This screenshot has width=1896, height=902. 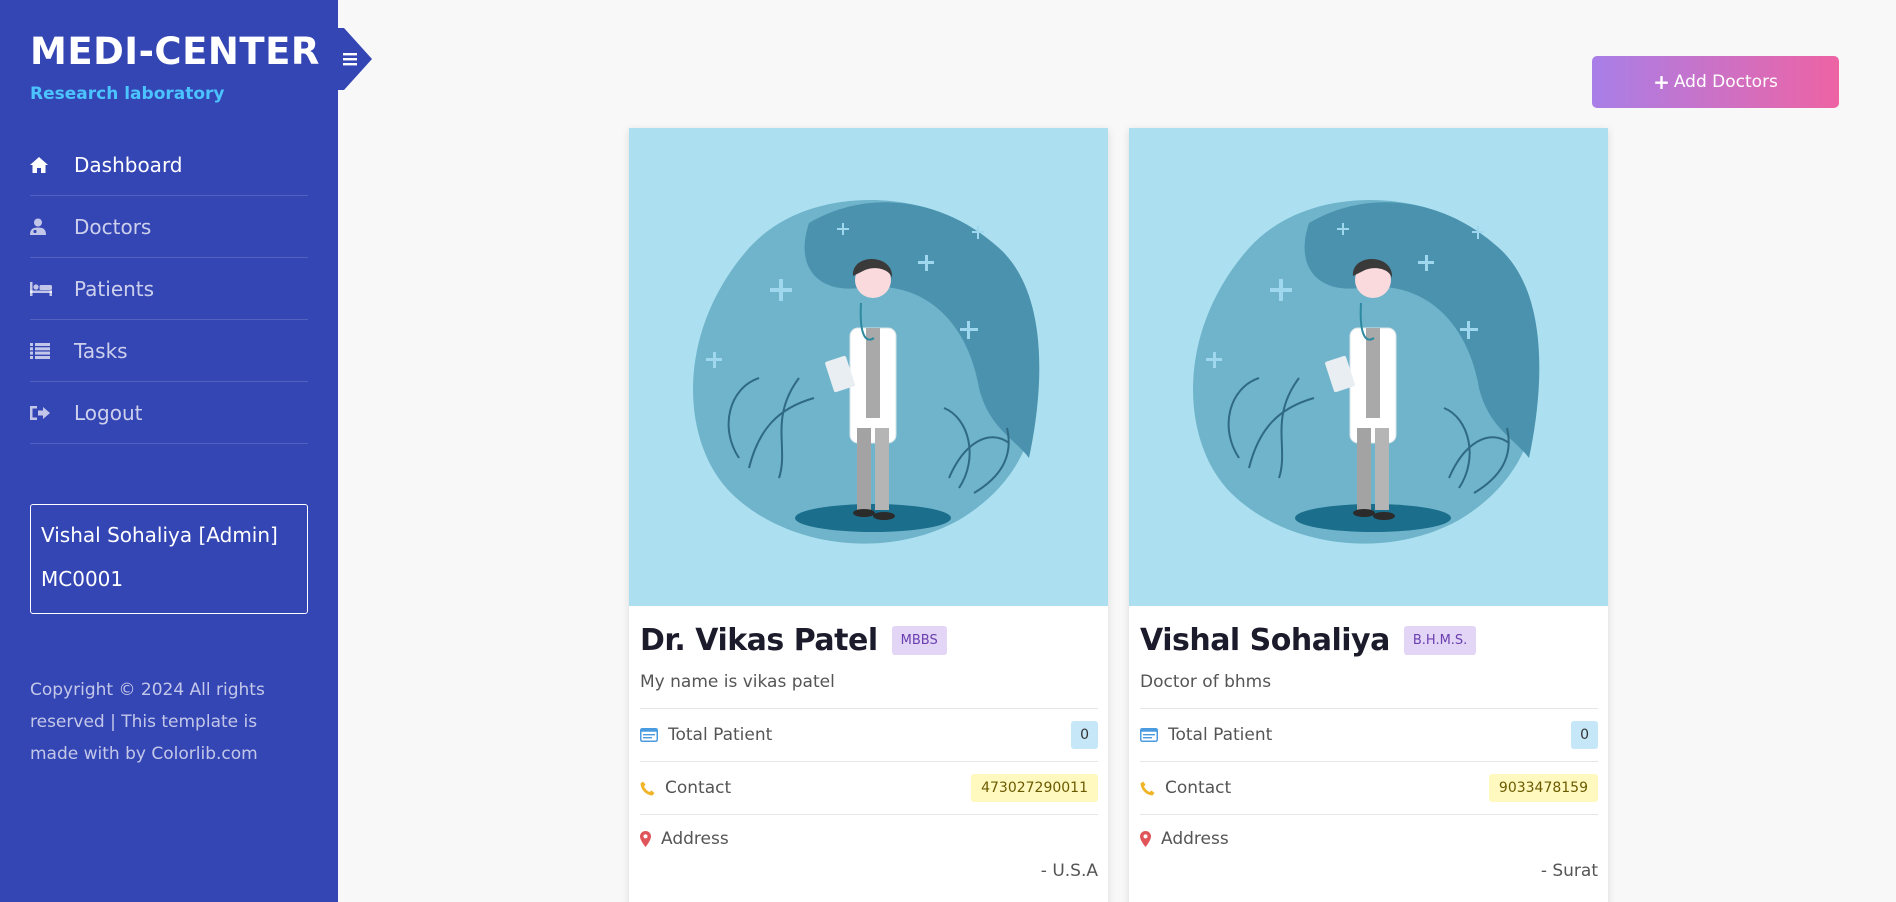 What do you see at coordinates (1034, 788) in the screenshot?
I see `contact-number: 473027290011` at bounding box center [1034, 788].